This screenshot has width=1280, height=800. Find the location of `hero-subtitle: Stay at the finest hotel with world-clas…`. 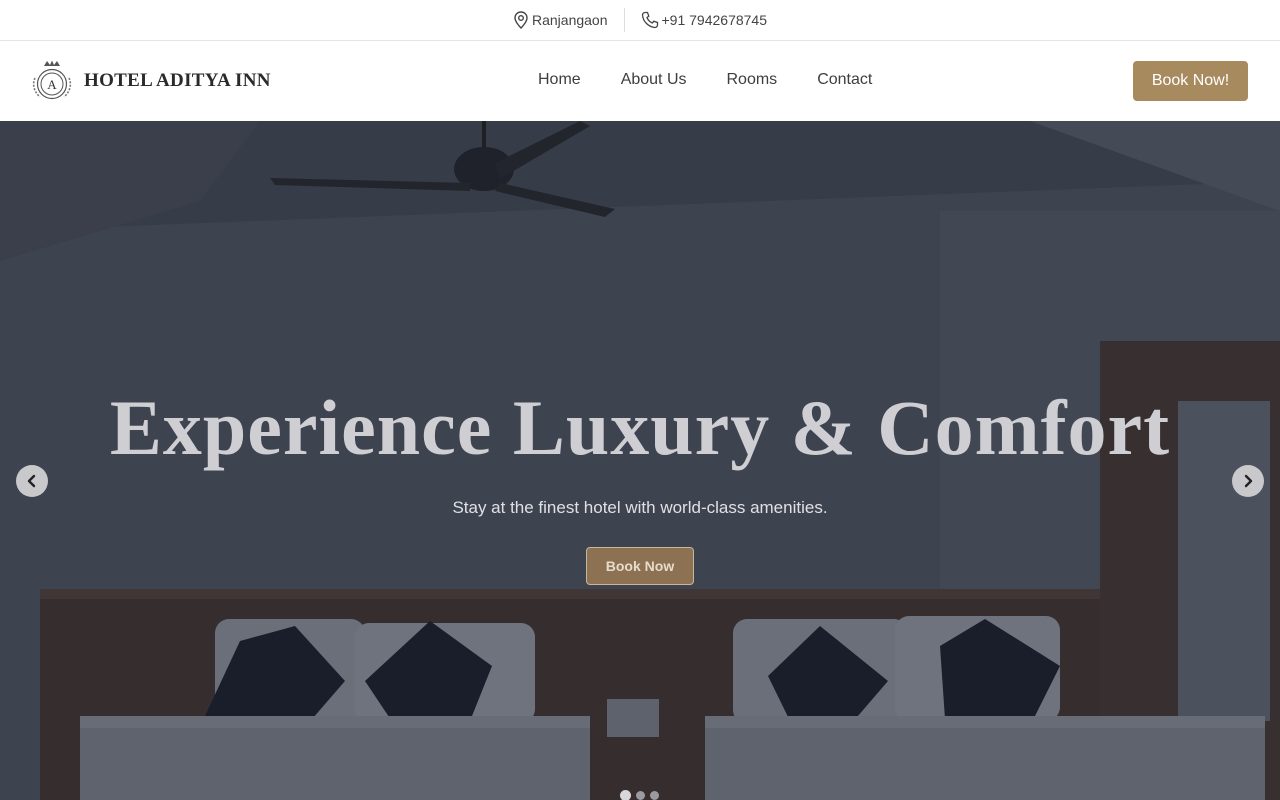

hero-subtitle: Stay at the finest hotel with world-clas… is located at coordinates (640, 507).